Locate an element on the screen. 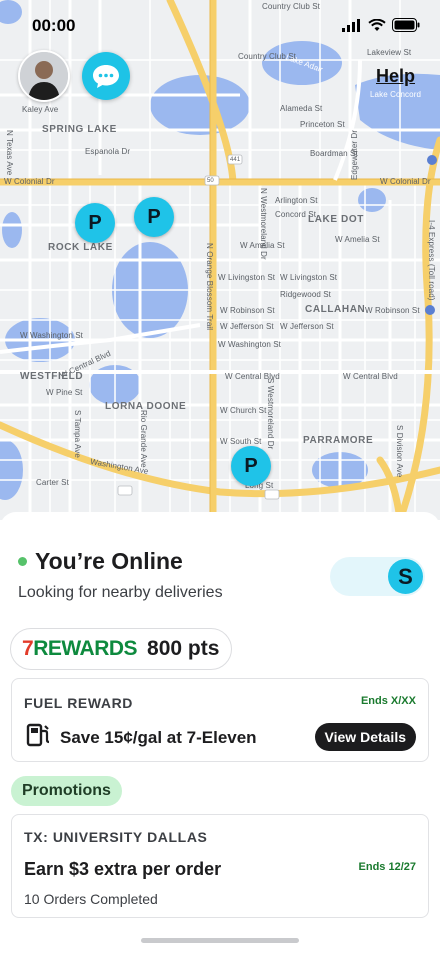  toggle-knob-label: S is located at coordinates (405, 576).